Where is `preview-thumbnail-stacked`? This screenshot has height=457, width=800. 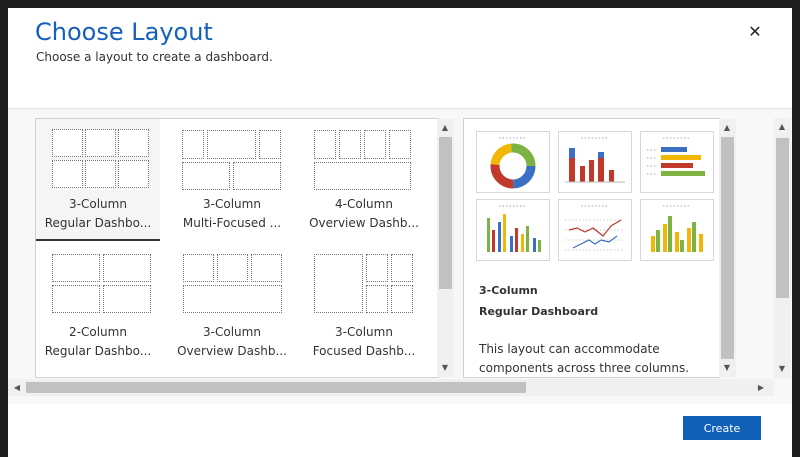
preview-thumbnail-stacked is located at coordinates (677, 230).